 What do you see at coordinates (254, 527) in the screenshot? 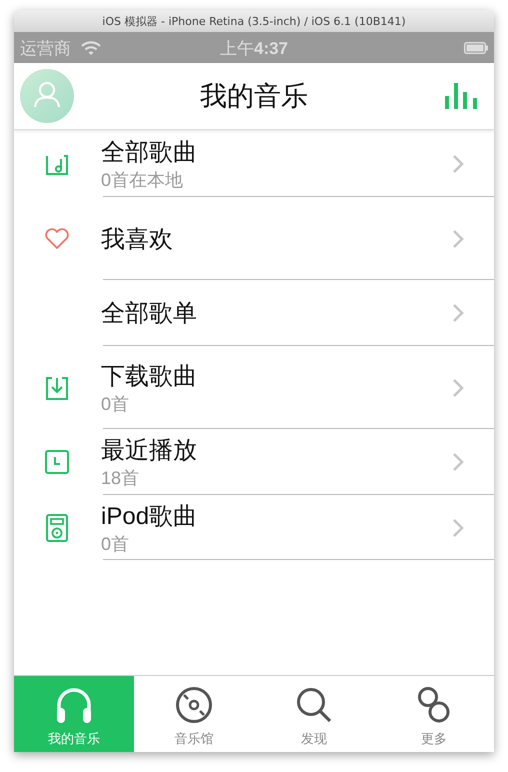
I see `menu-row: iPod歌曲 0首` at bounding box center [254, 527].